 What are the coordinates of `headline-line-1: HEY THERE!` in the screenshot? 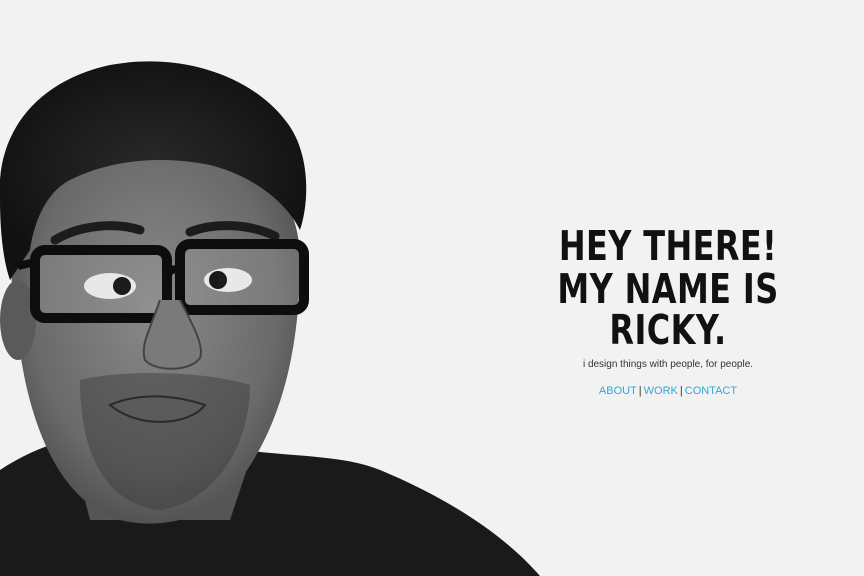 It's located at (668, 246).